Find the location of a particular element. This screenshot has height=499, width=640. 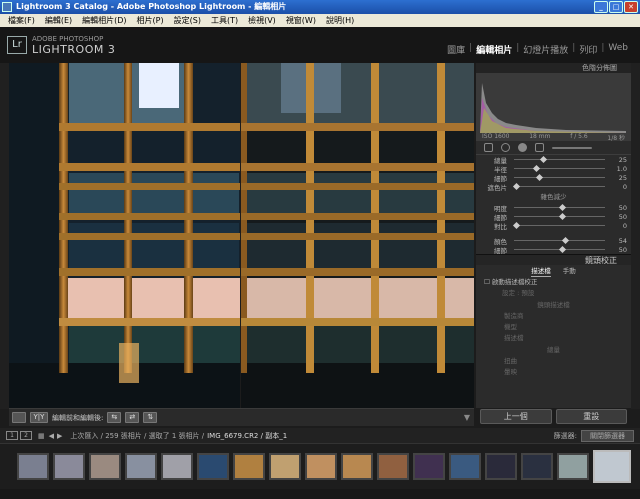

module-print: 列印 is located at coordinates (588, 49).